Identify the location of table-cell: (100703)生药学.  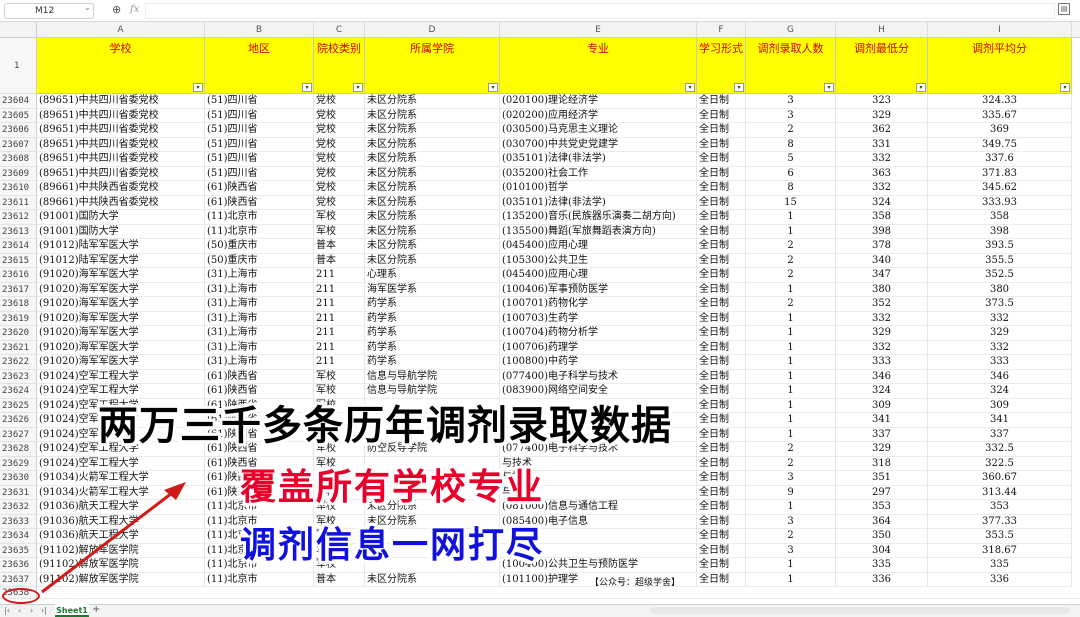
(598, 318).